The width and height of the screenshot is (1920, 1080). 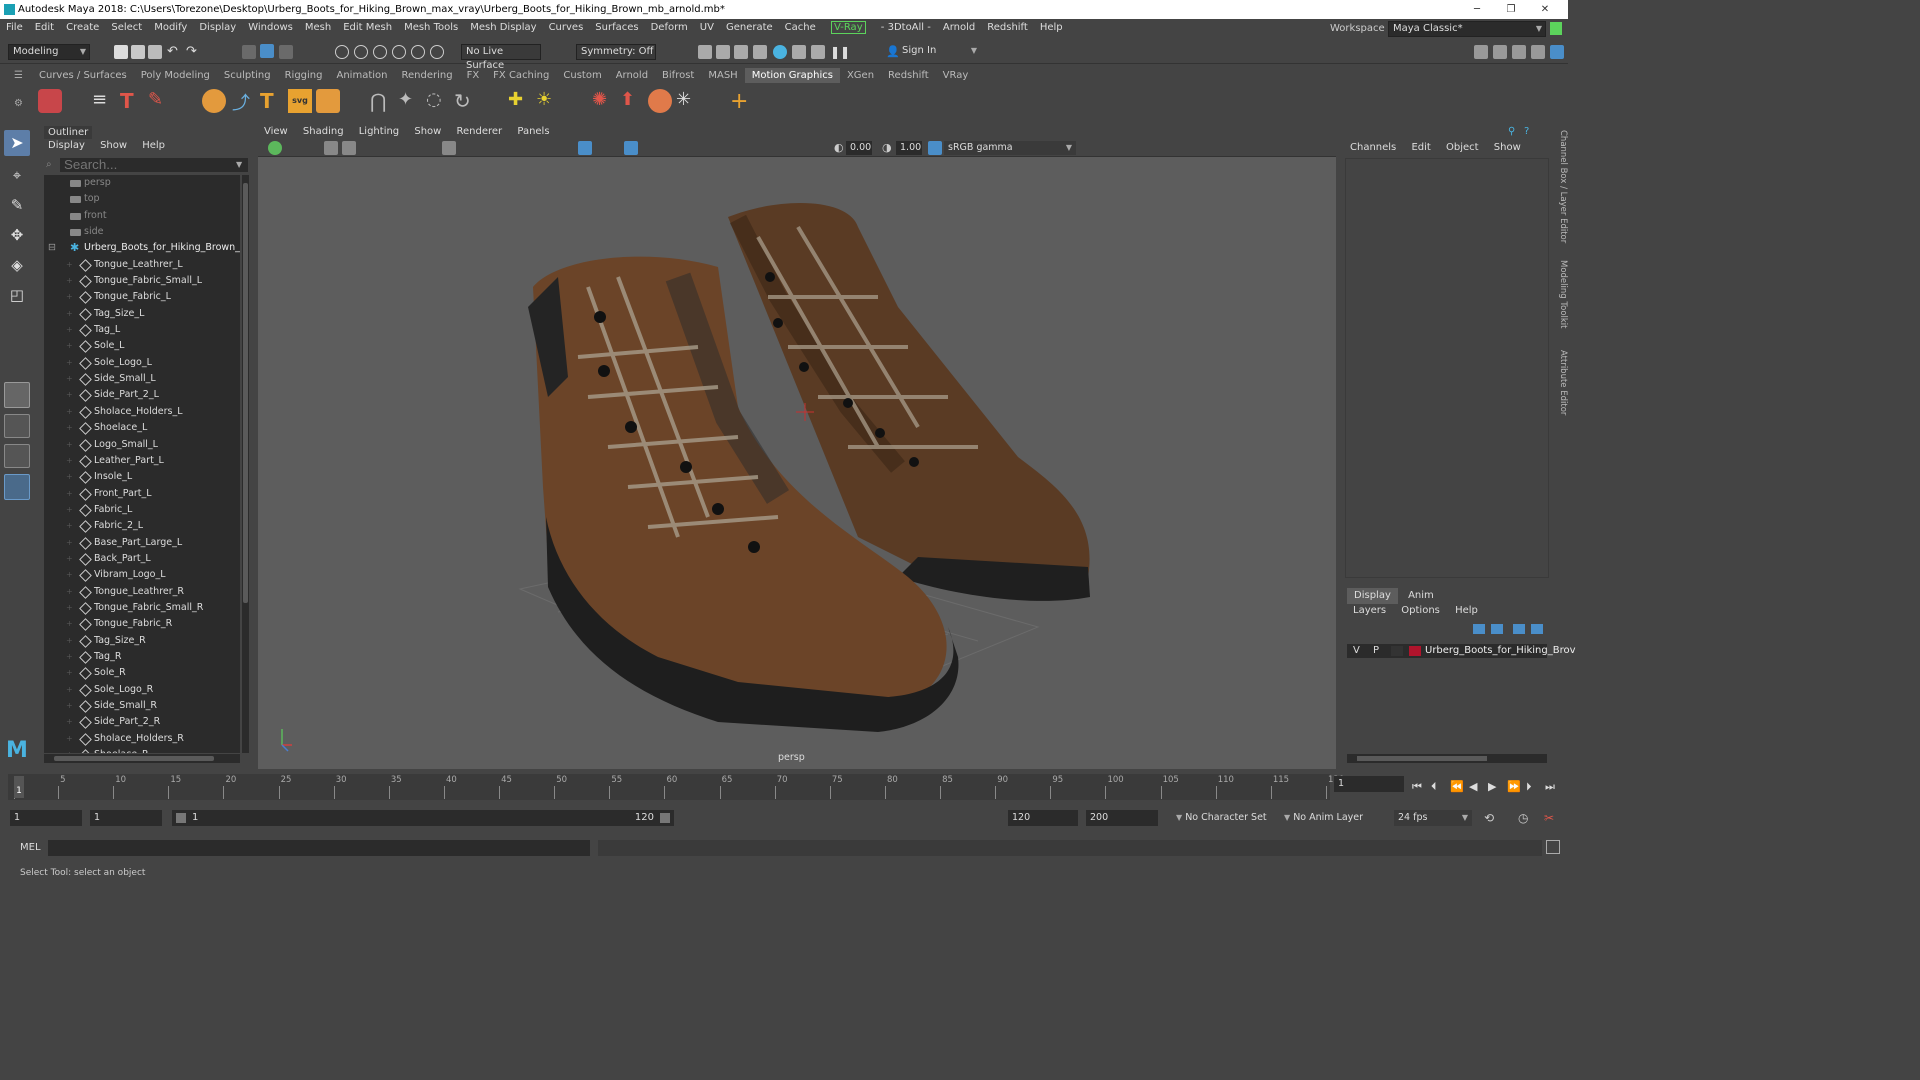 I want to click on mode-dropdown: Modeling ▼, so click(x=49, y=52).